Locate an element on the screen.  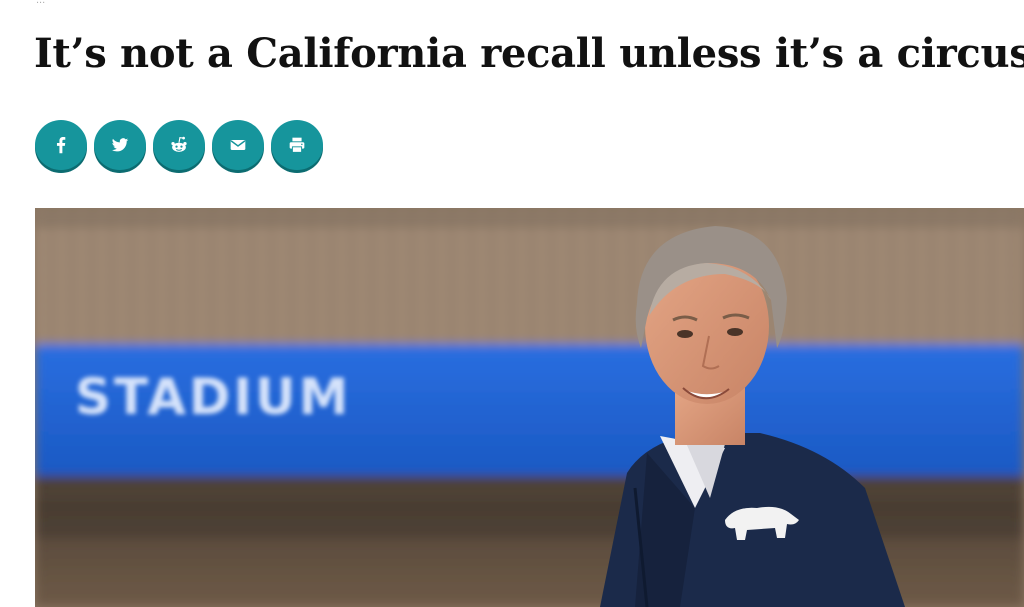
twitter-share-button is located at coordinates (120, 145).